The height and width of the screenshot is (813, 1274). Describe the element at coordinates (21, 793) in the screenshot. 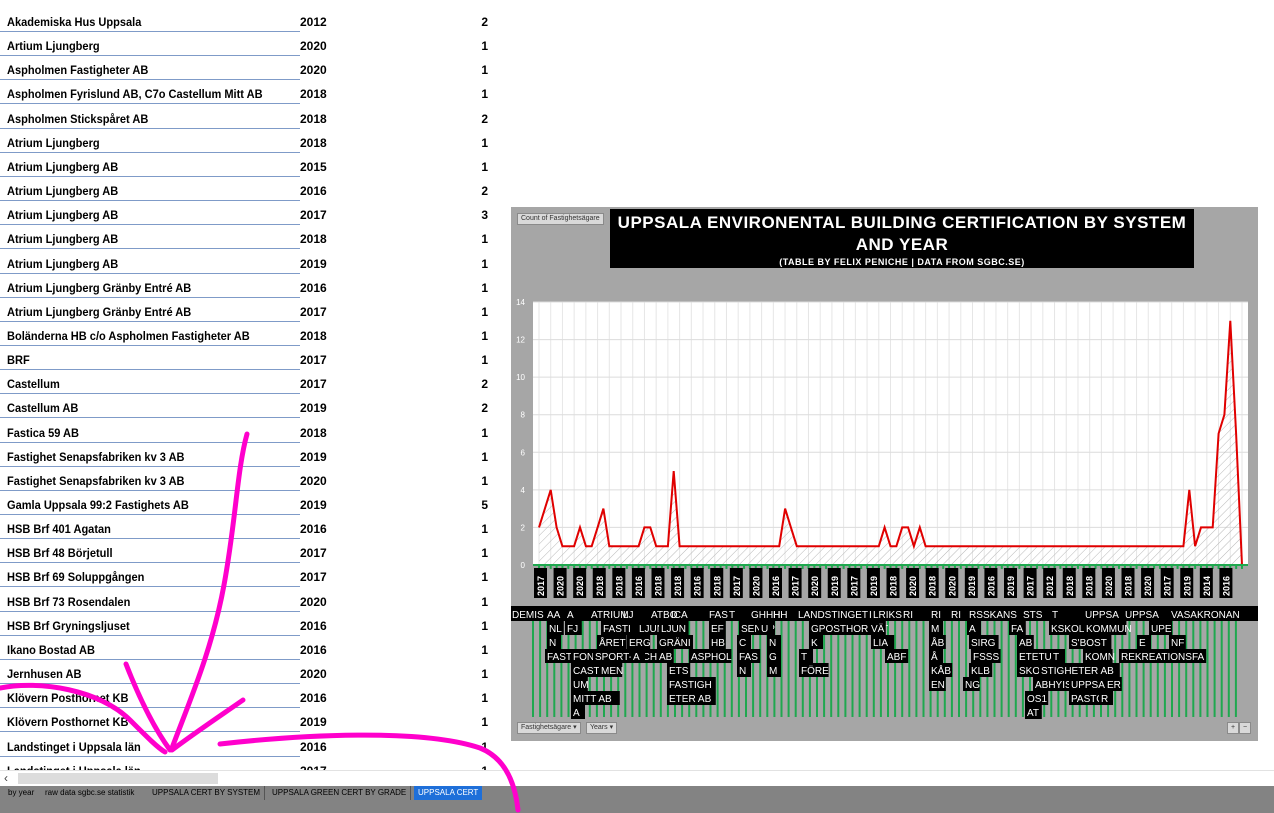

I see `sheet-tab-by-year: by year` at that location.